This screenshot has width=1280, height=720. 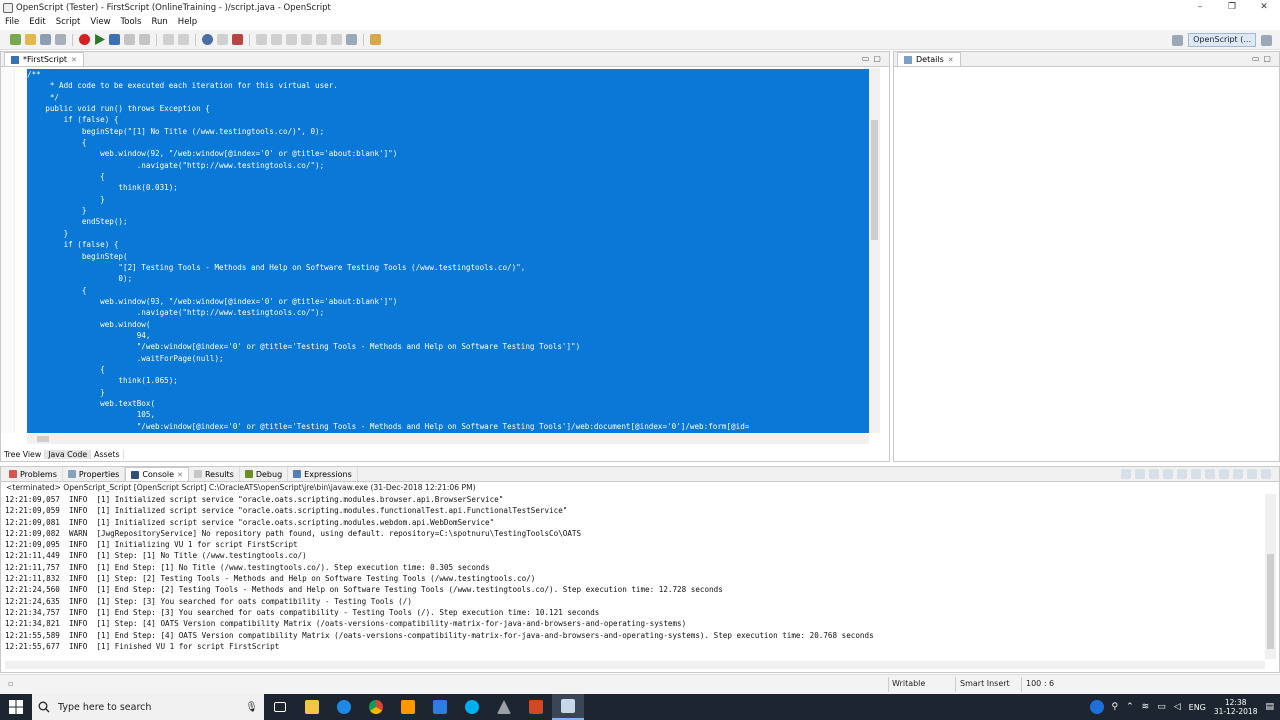 I want to click on perspective-java-icon, so click(x=1266, y=40).